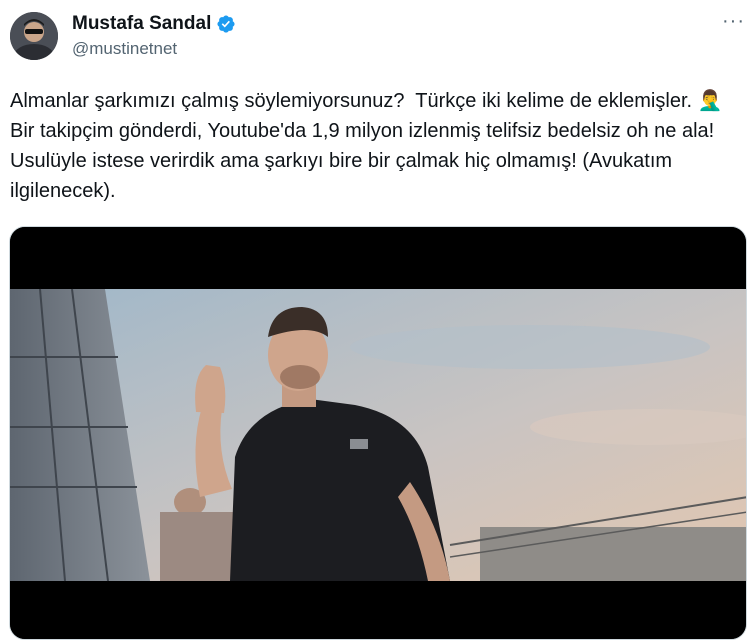  What do you see at coordinates (141, 24) in the screenshot?
I see `author-name: Mustafa Sandal` at bounding box center [141, 24].